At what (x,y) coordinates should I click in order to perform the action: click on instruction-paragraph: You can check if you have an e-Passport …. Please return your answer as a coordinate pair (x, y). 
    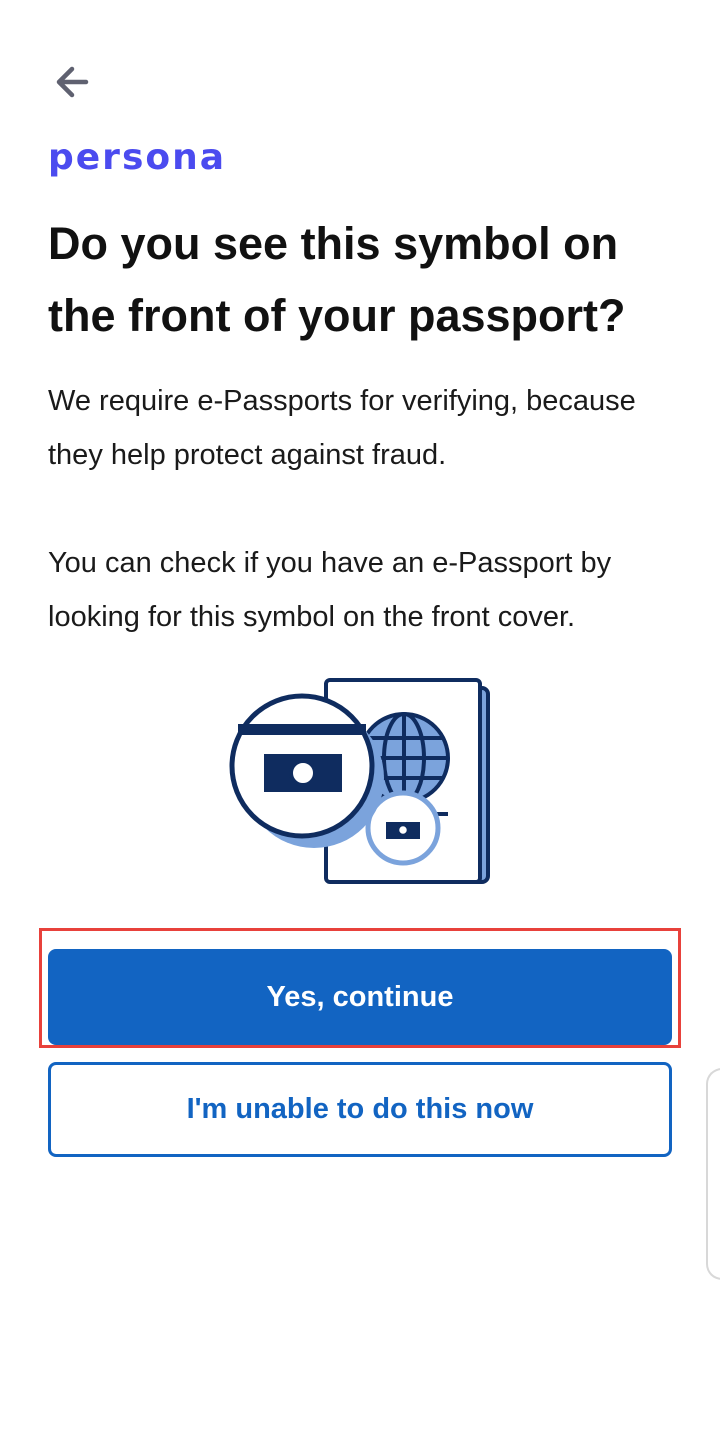
    Looking at the image, I should click on (330, 590).